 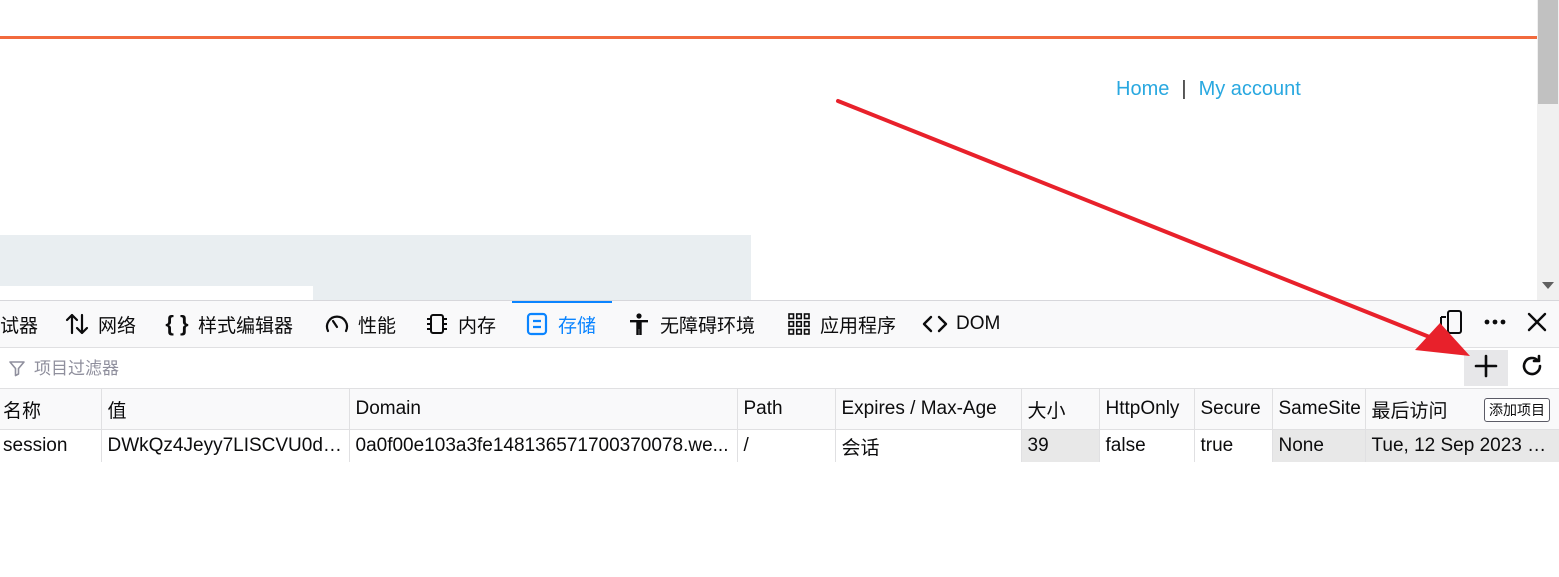 What do you see at coordinates (51, 445) in the screenshot?
I see `cell-name: session` at bounding box center [51, 445].